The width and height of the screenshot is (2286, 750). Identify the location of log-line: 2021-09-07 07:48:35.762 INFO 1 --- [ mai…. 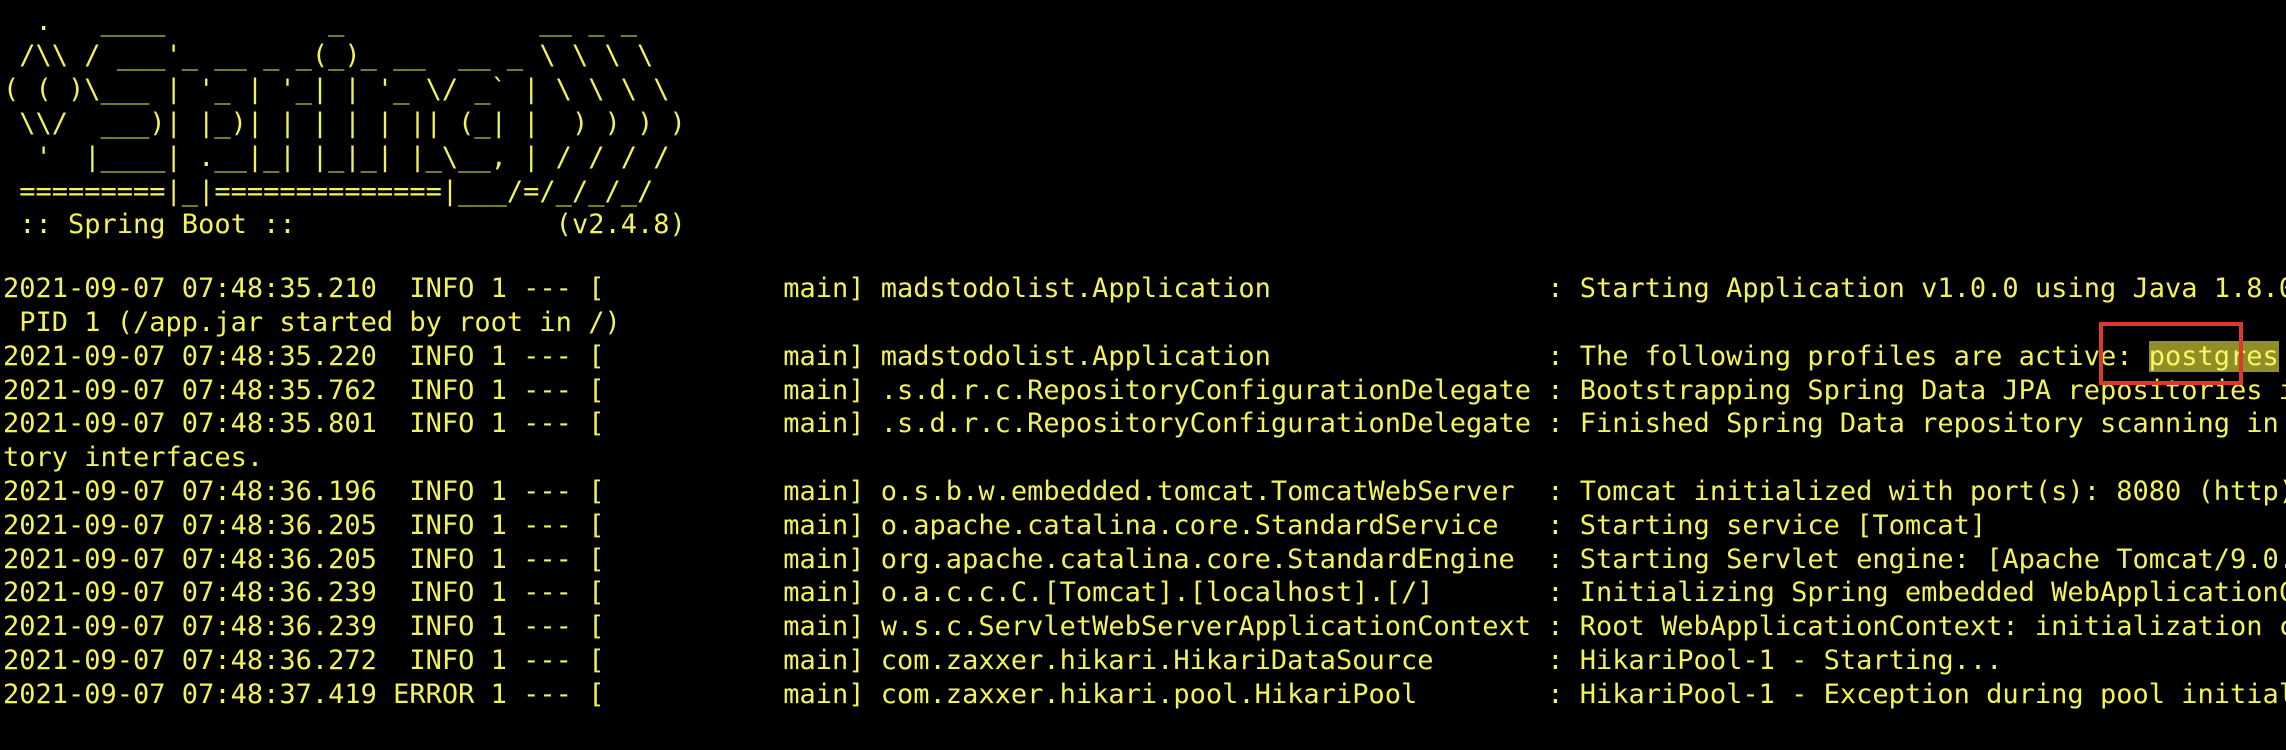
(1144, 390).